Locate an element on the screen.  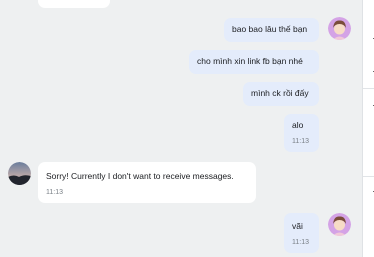
contact-avatar-icon is located at coordinates (19, 173).